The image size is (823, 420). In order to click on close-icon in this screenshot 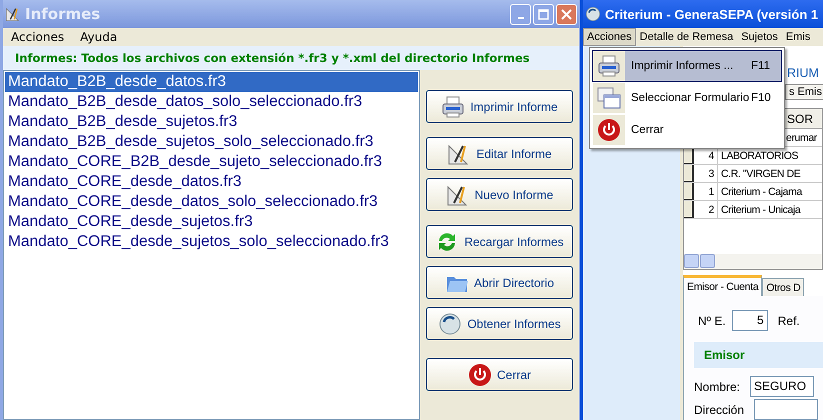, I will do `click(566, 14)`.